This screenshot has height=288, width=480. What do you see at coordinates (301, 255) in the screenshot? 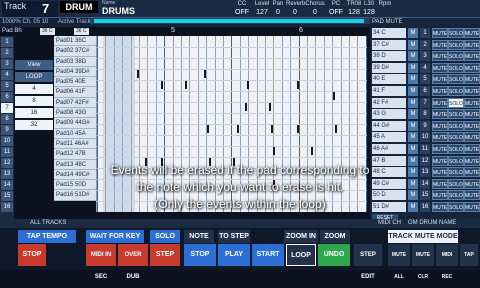
I see `loop-transport-button: LOOP` at bounding box center [301, 255].